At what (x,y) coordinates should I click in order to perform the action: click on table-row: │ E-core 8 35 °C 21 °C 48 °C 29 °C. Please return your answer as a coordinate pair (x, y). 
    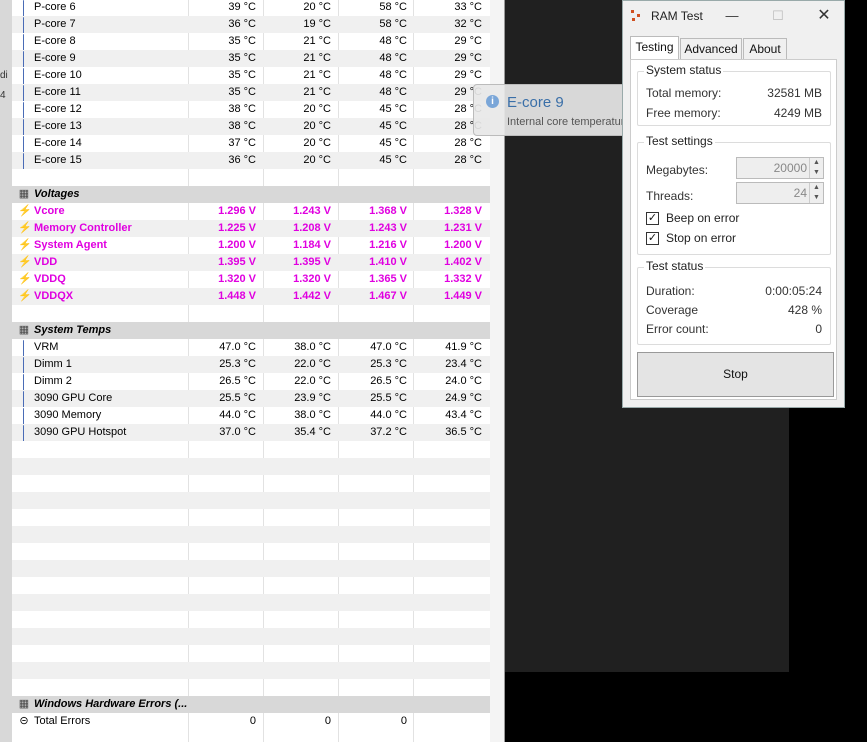
    Looking at the image, I should click on (251, 41).